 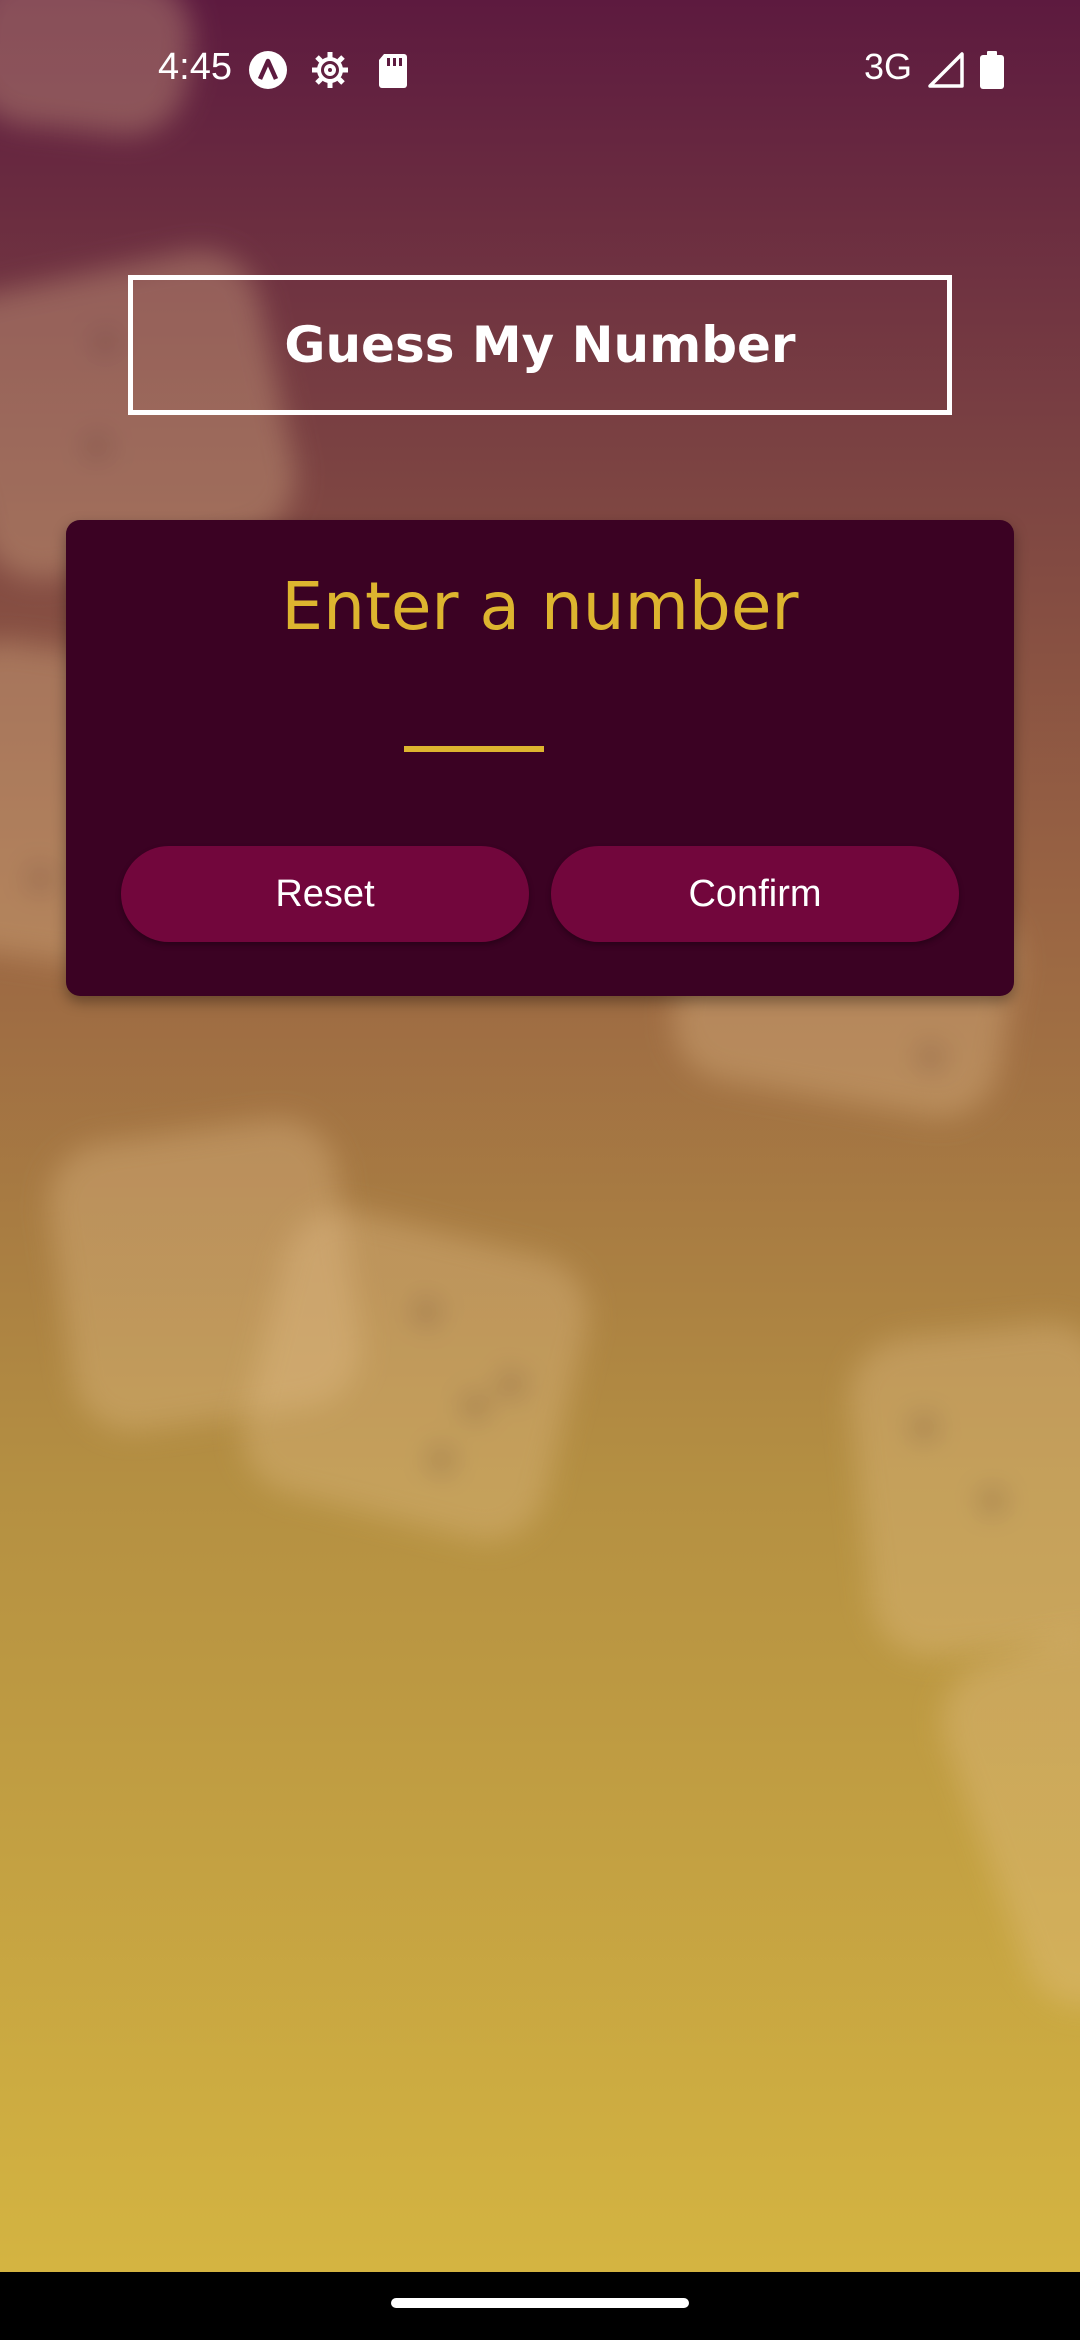 What do you see at coordinates (540, 606) in the screenshot?
I see `input-label: Enter a number` at bounding box center [540, 606].